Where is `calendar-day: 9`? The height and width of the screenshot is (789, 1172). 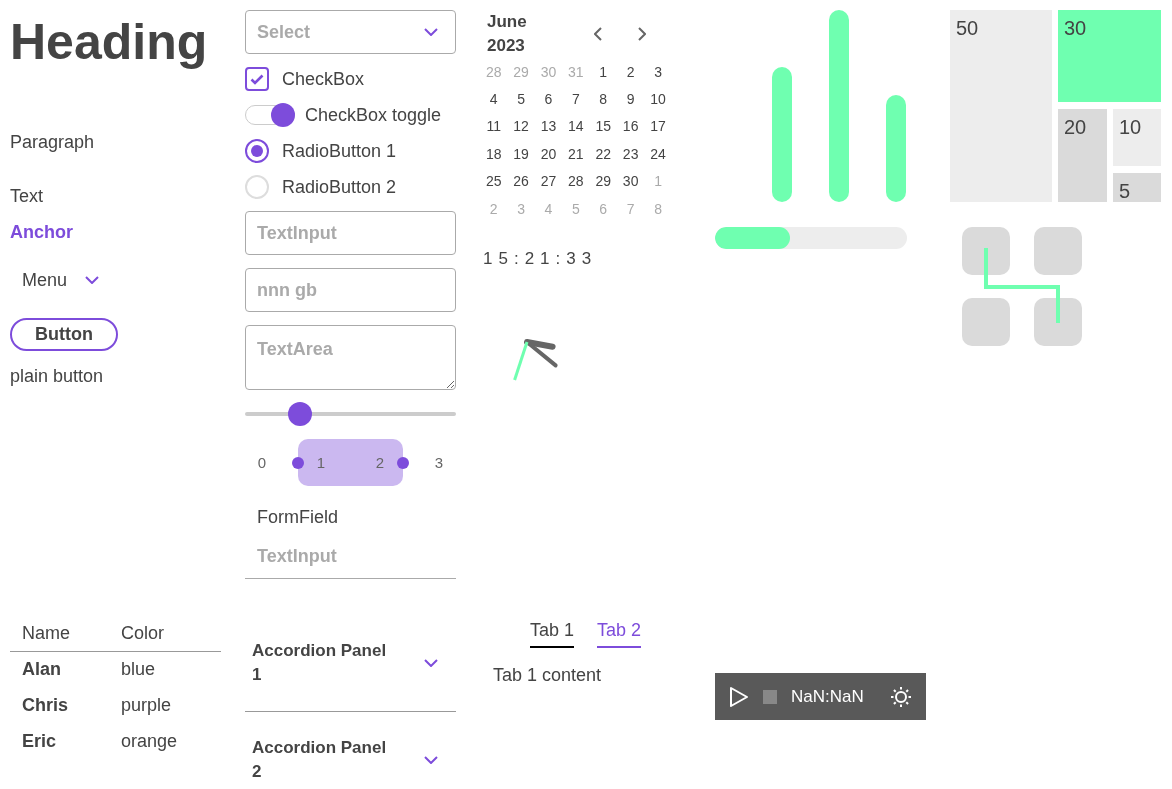
calendar-day: 9 is located at coordinates (630, 99).